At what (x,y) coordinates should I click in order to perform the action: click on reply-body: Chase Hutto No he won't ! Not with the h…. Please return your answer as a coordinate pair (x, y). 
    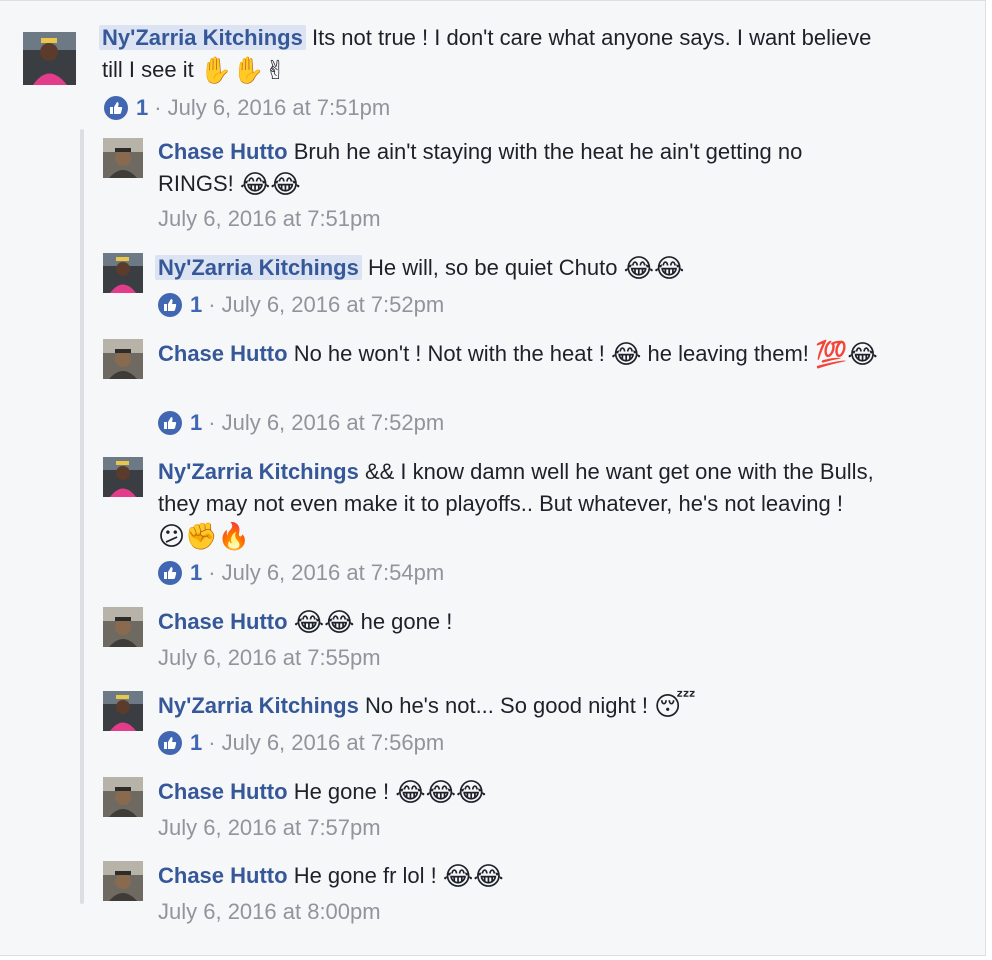
    Looking at the image, I should click on (528, 354).